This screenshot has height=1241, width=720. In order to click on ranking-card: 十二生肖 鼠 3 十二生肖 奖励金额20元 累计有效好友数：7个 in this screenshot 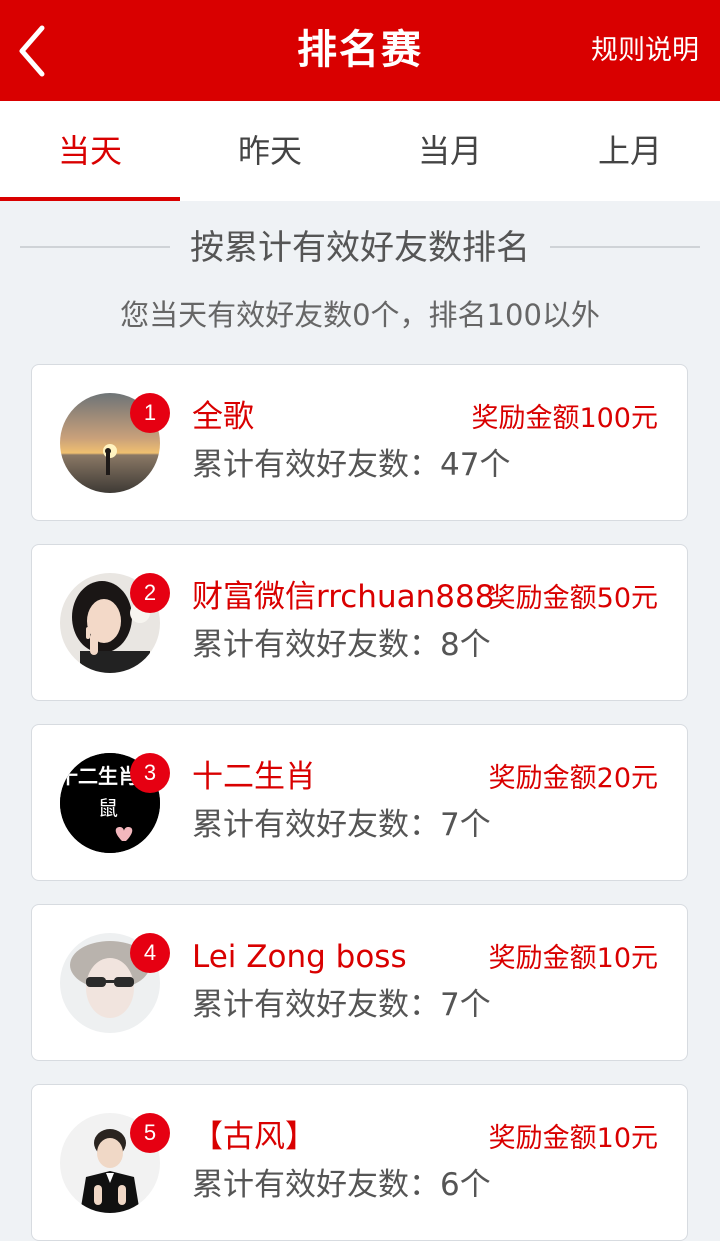, I will do `click(359, 802)`.